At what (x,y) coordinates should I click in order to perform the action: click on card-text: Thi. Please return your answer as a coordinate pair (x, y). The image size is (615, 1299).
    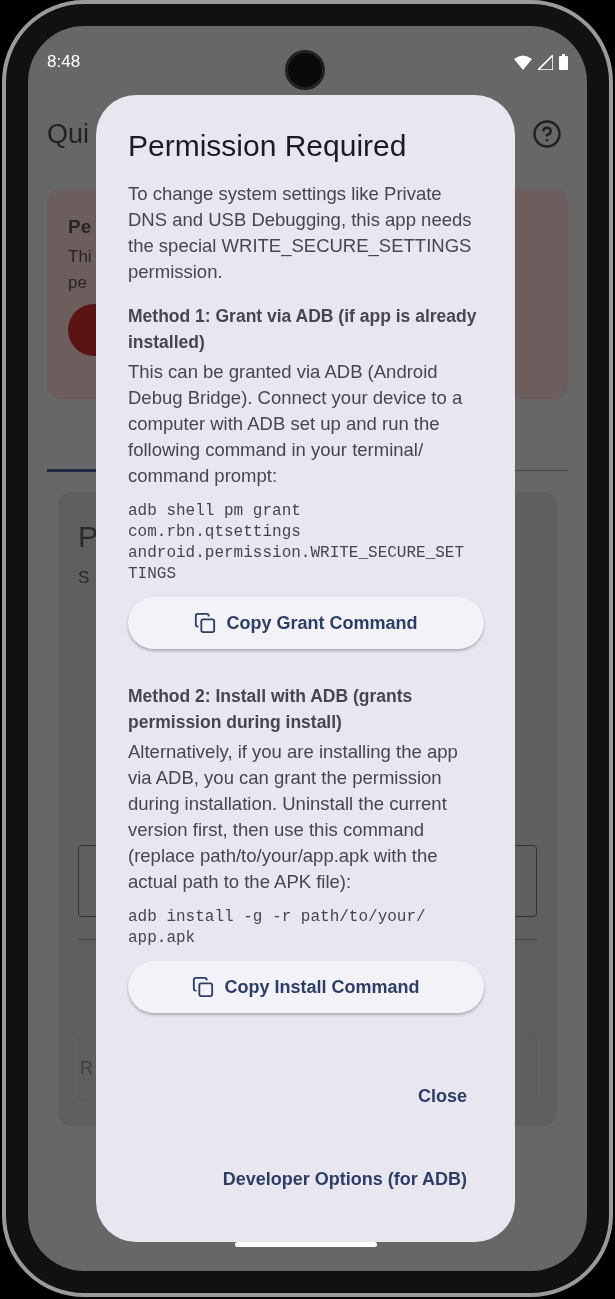
    Looking at the image, I should click on (80, 256).